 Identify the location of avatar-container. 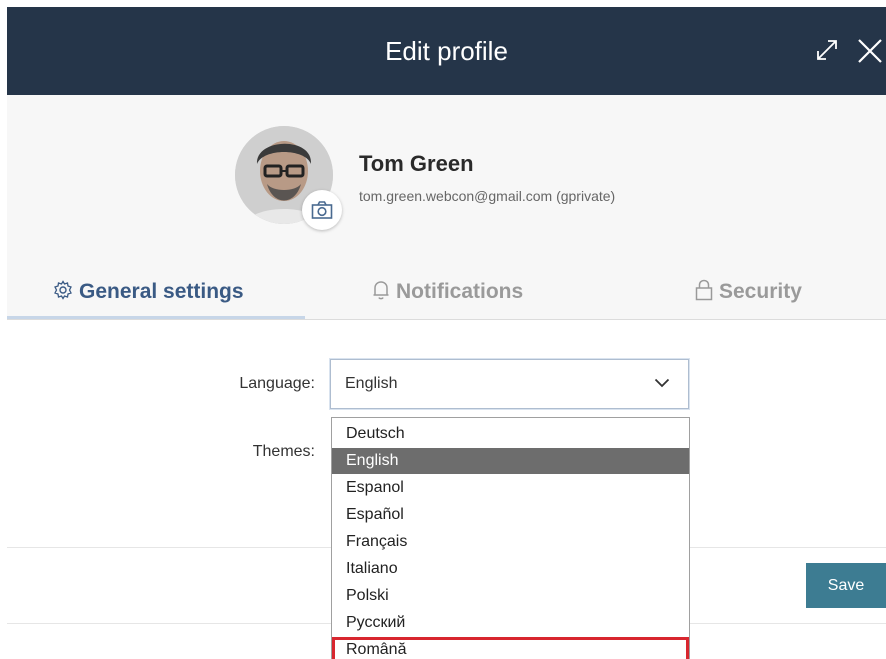
(288, 178).